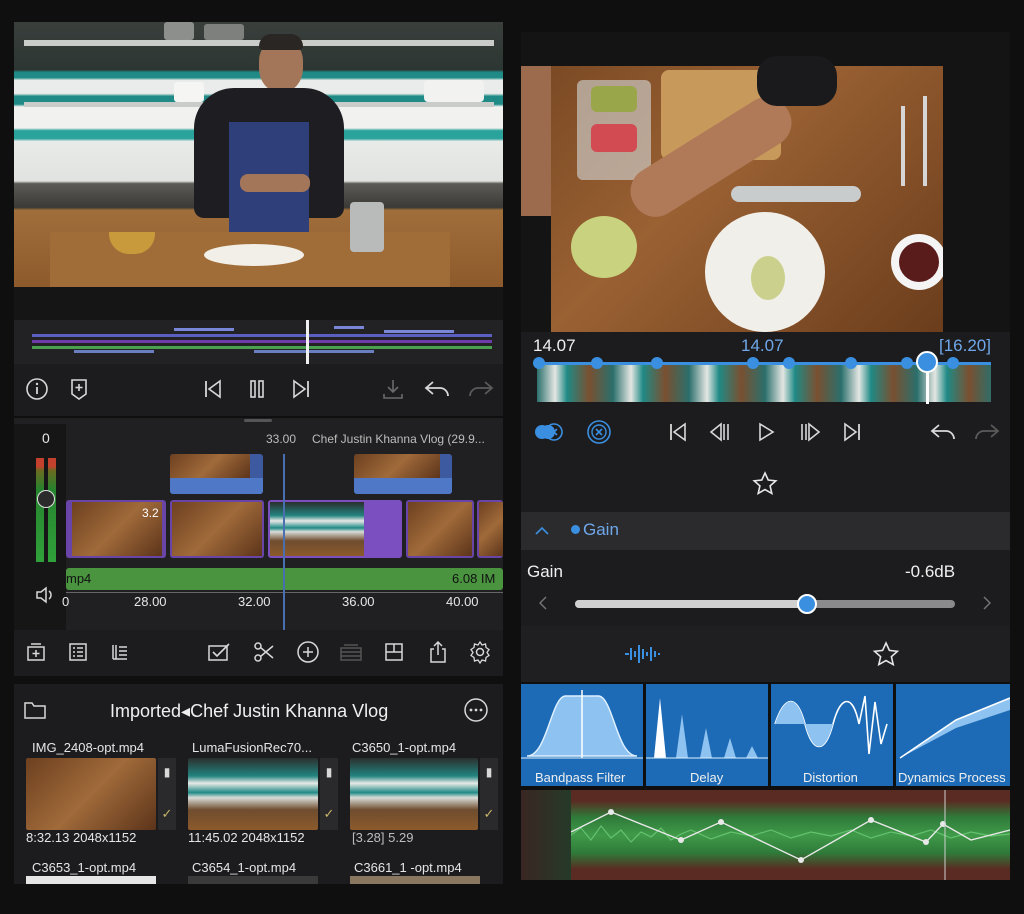 Image resolution: width=1024 pixels, height=914 pixels. I want to click on level-meter-column: 0, so click(40, 527).